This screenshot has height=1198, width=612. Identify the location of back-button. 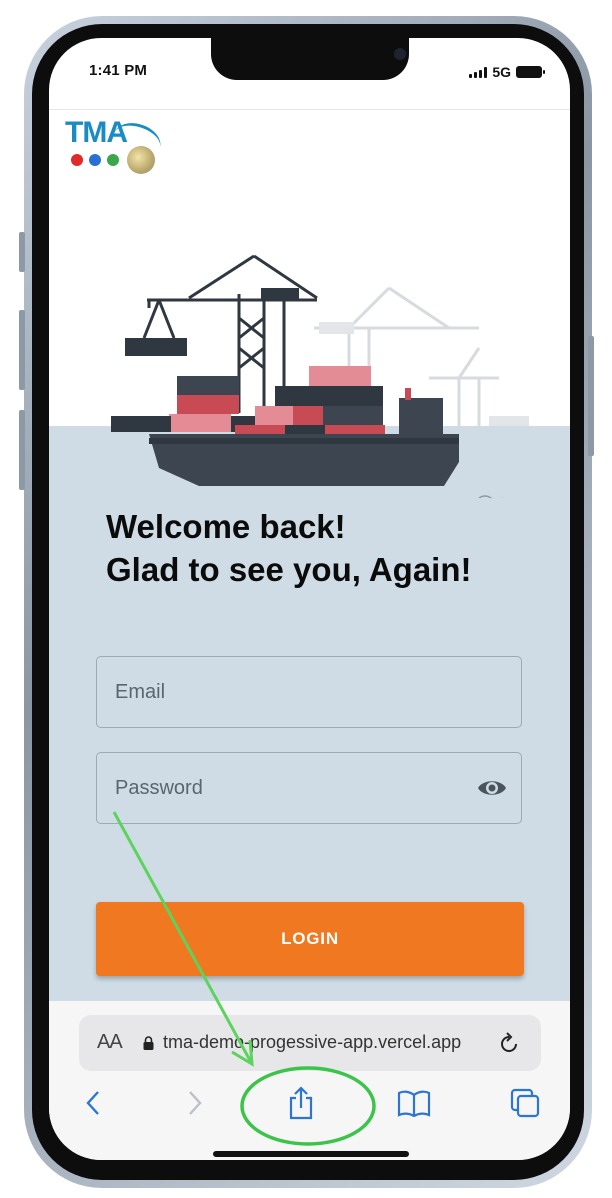
(93, 1103).